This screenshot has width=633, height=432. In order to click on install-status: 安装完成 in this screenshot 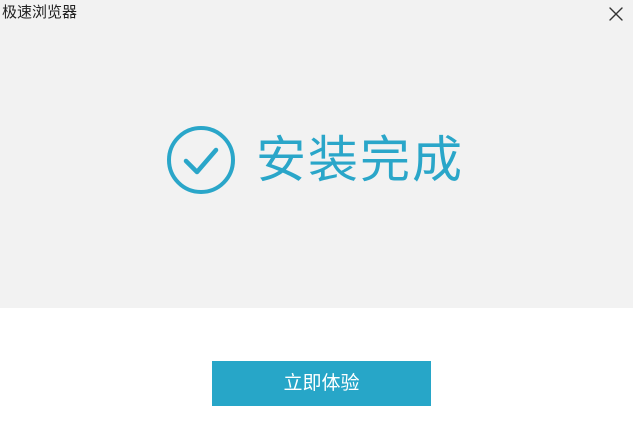, I will do `click(315, 160)`.